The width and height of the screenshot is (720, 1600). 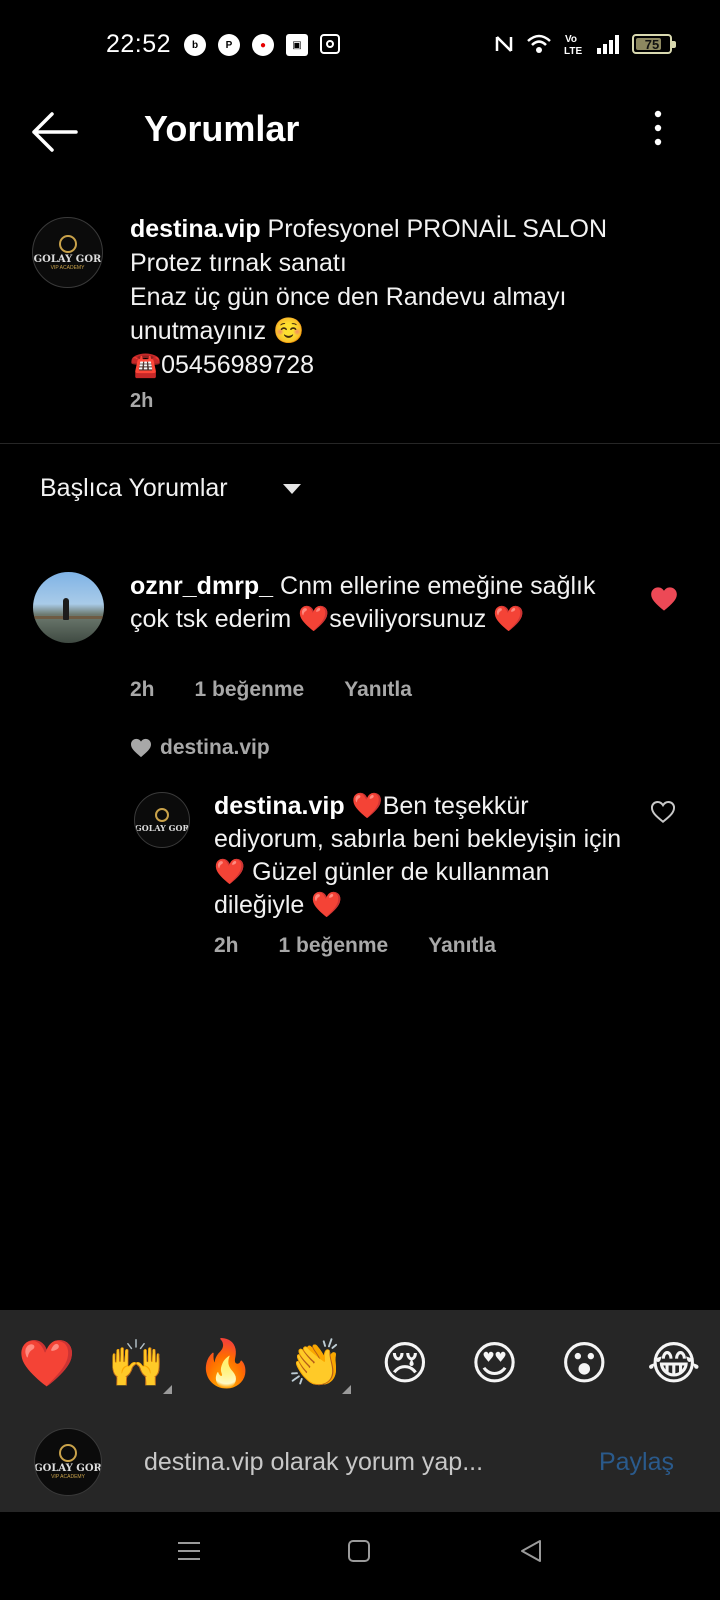 I want to click on reply-body-2: Güzel günler de kullanman dileğiyle, so click(x=382, y=888).